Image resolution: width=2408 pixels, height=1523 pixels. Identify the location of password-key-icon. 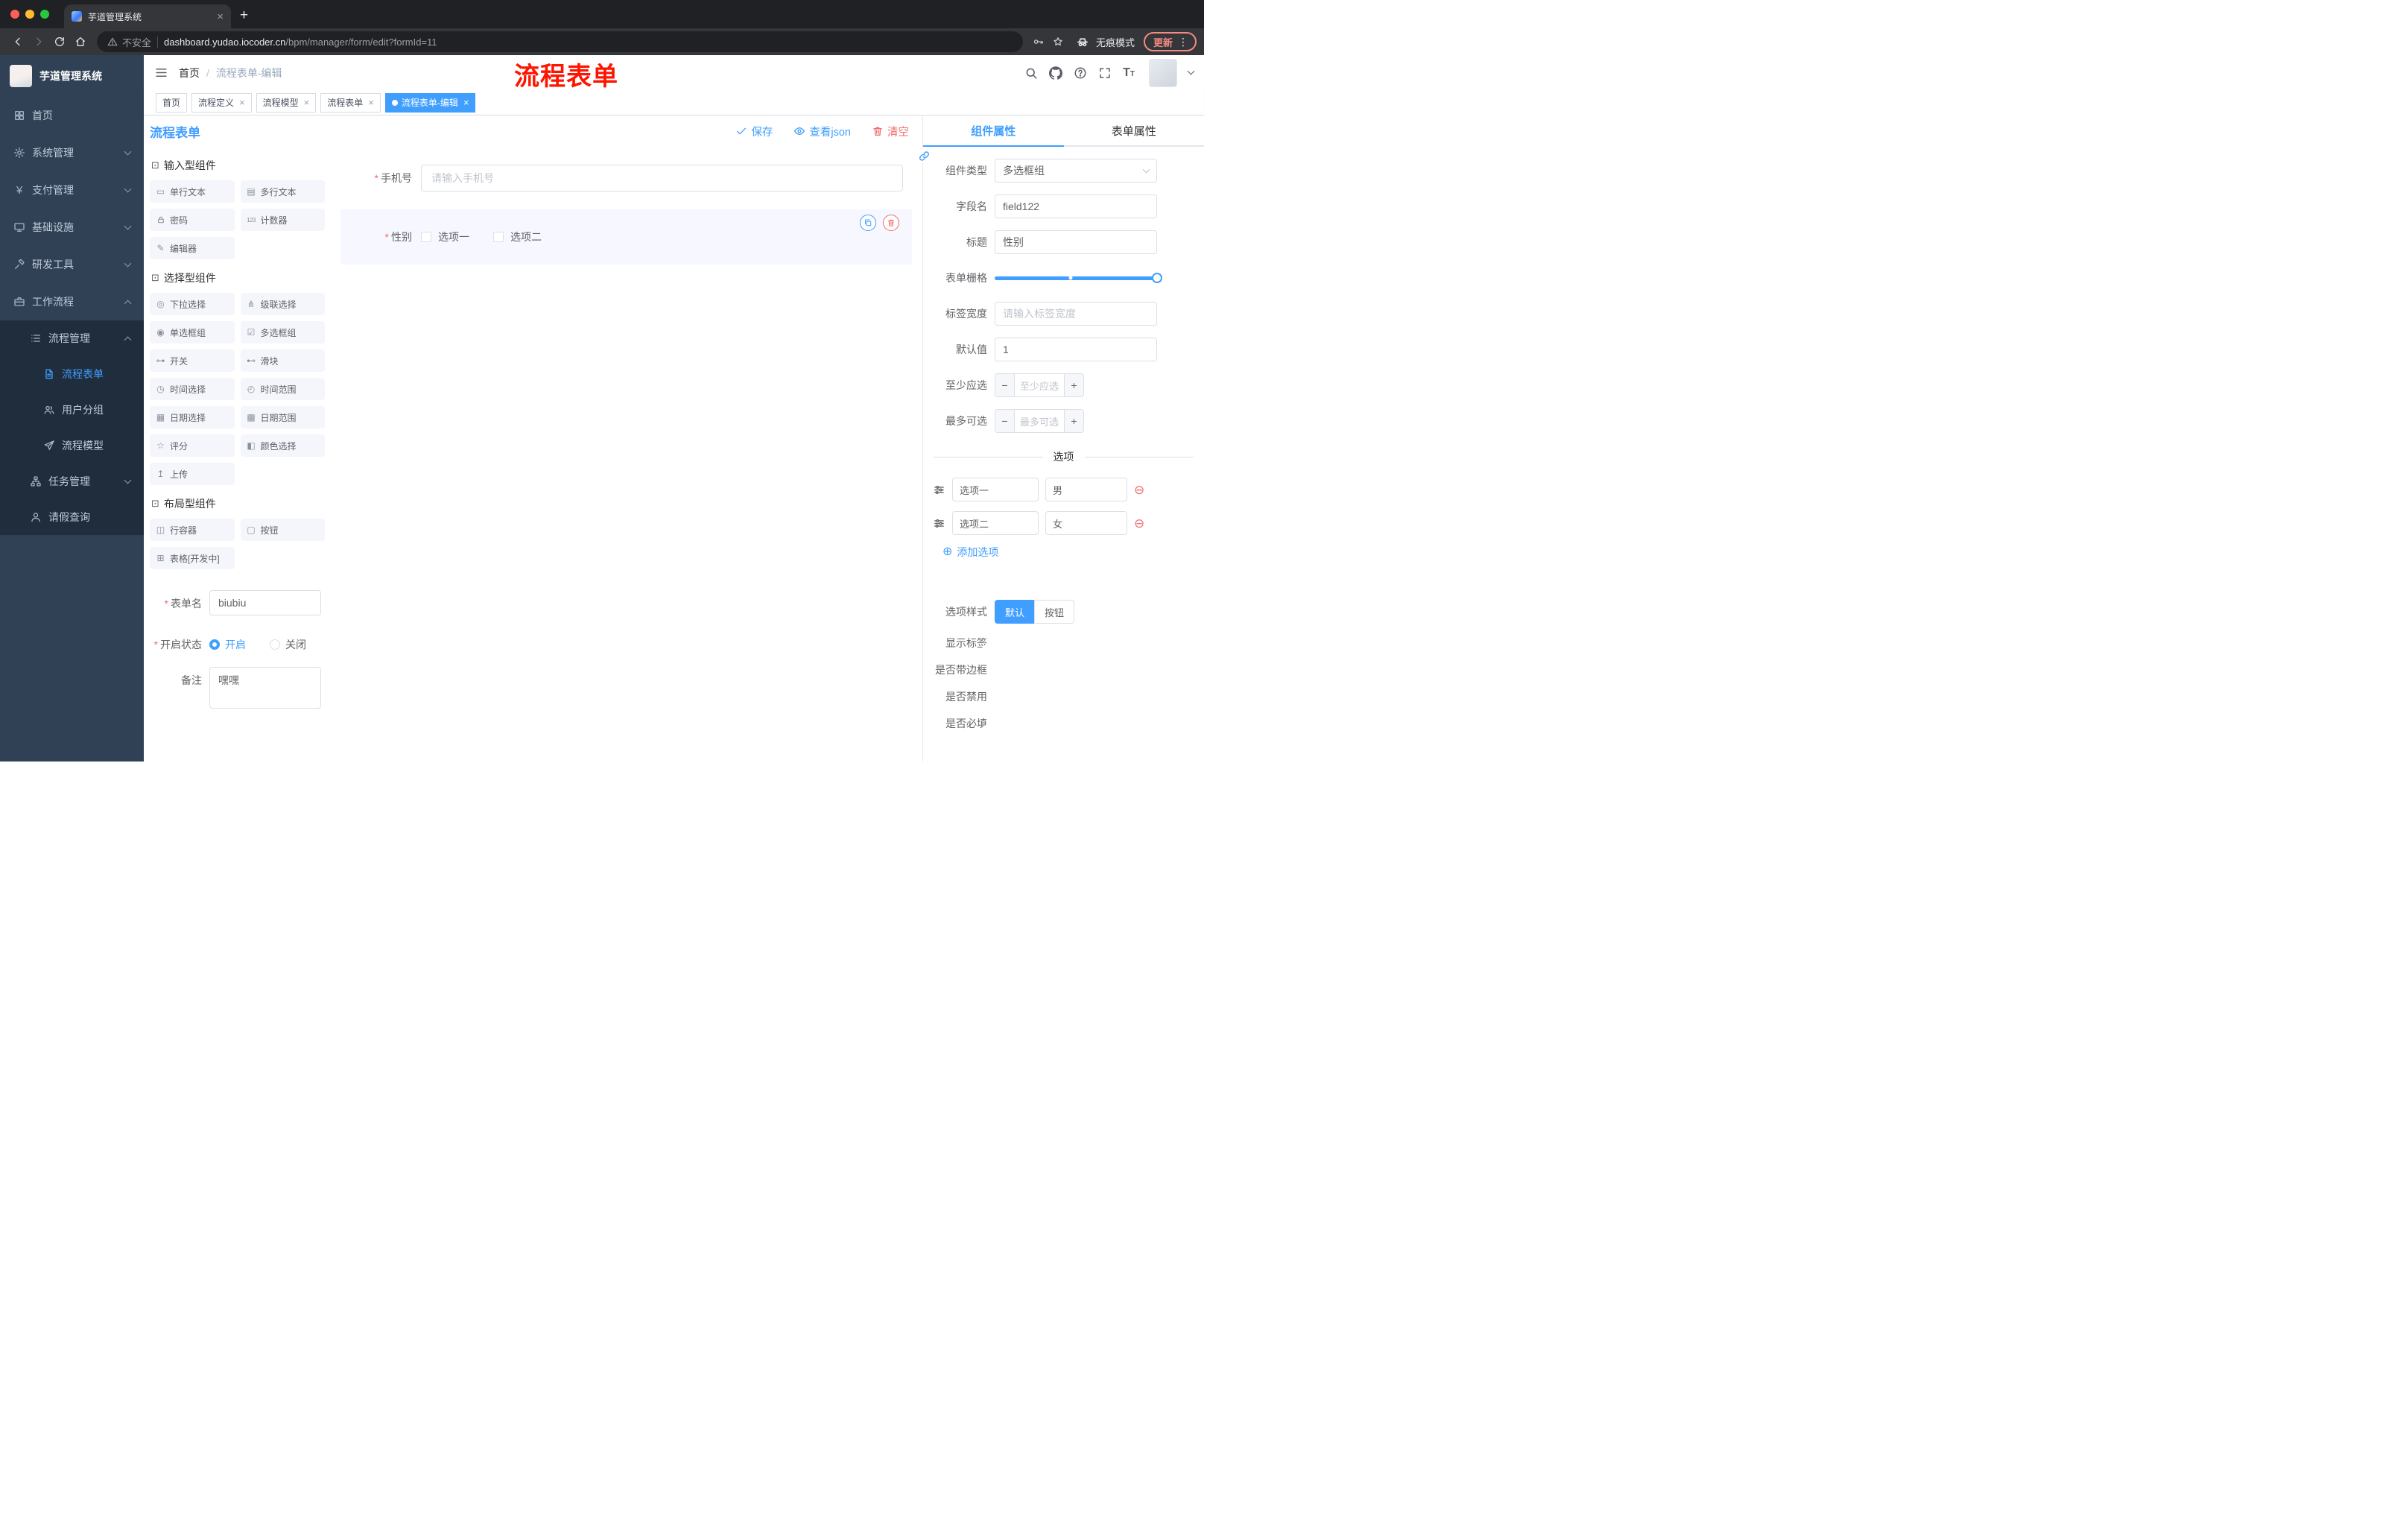
(1038, 41).